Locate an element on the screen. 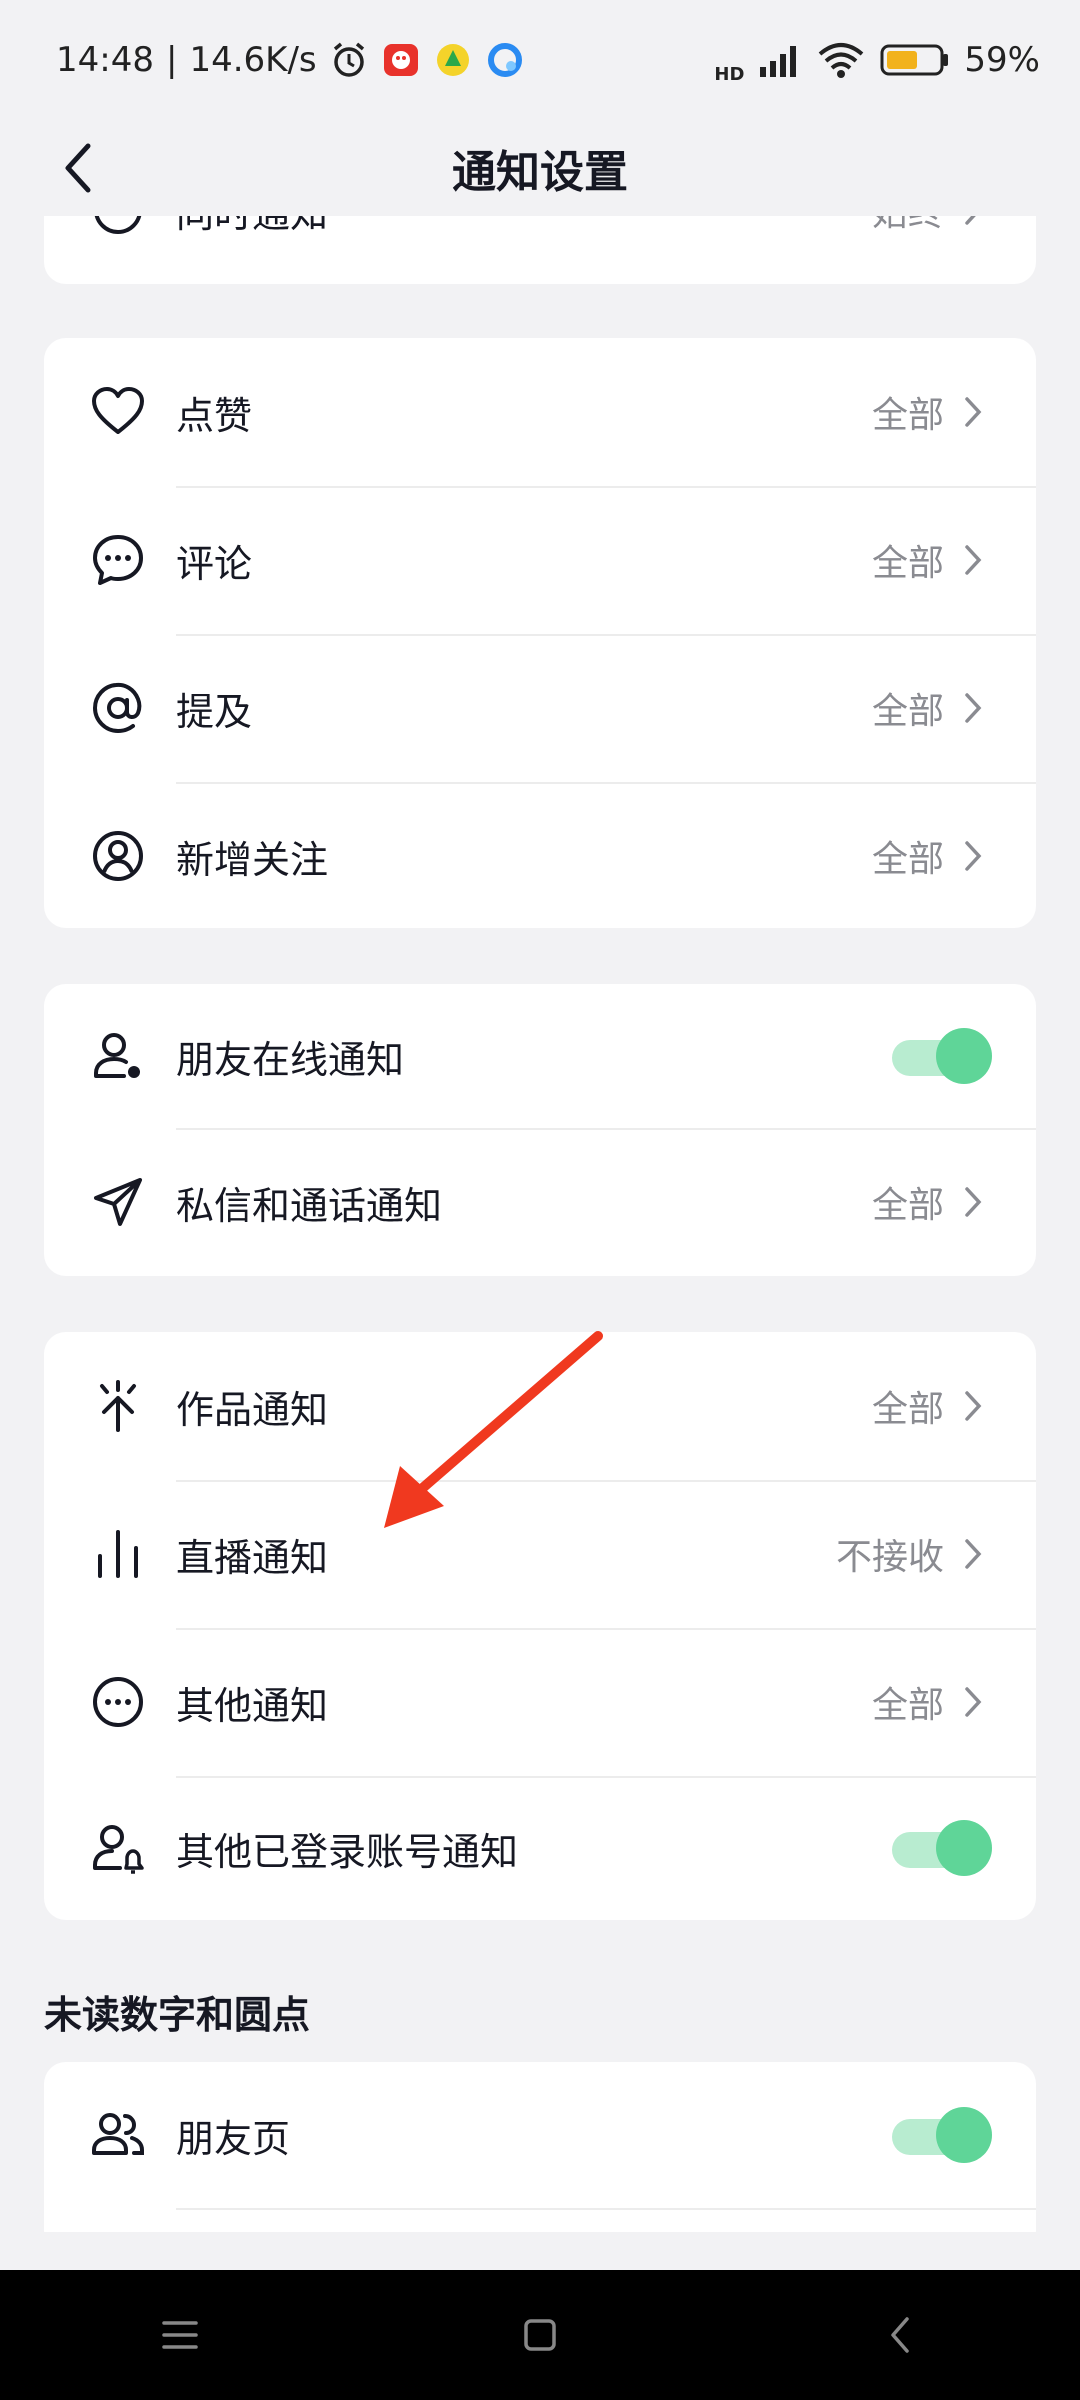  nav-bar: 通知设置 is located at coordinates (540, 168).